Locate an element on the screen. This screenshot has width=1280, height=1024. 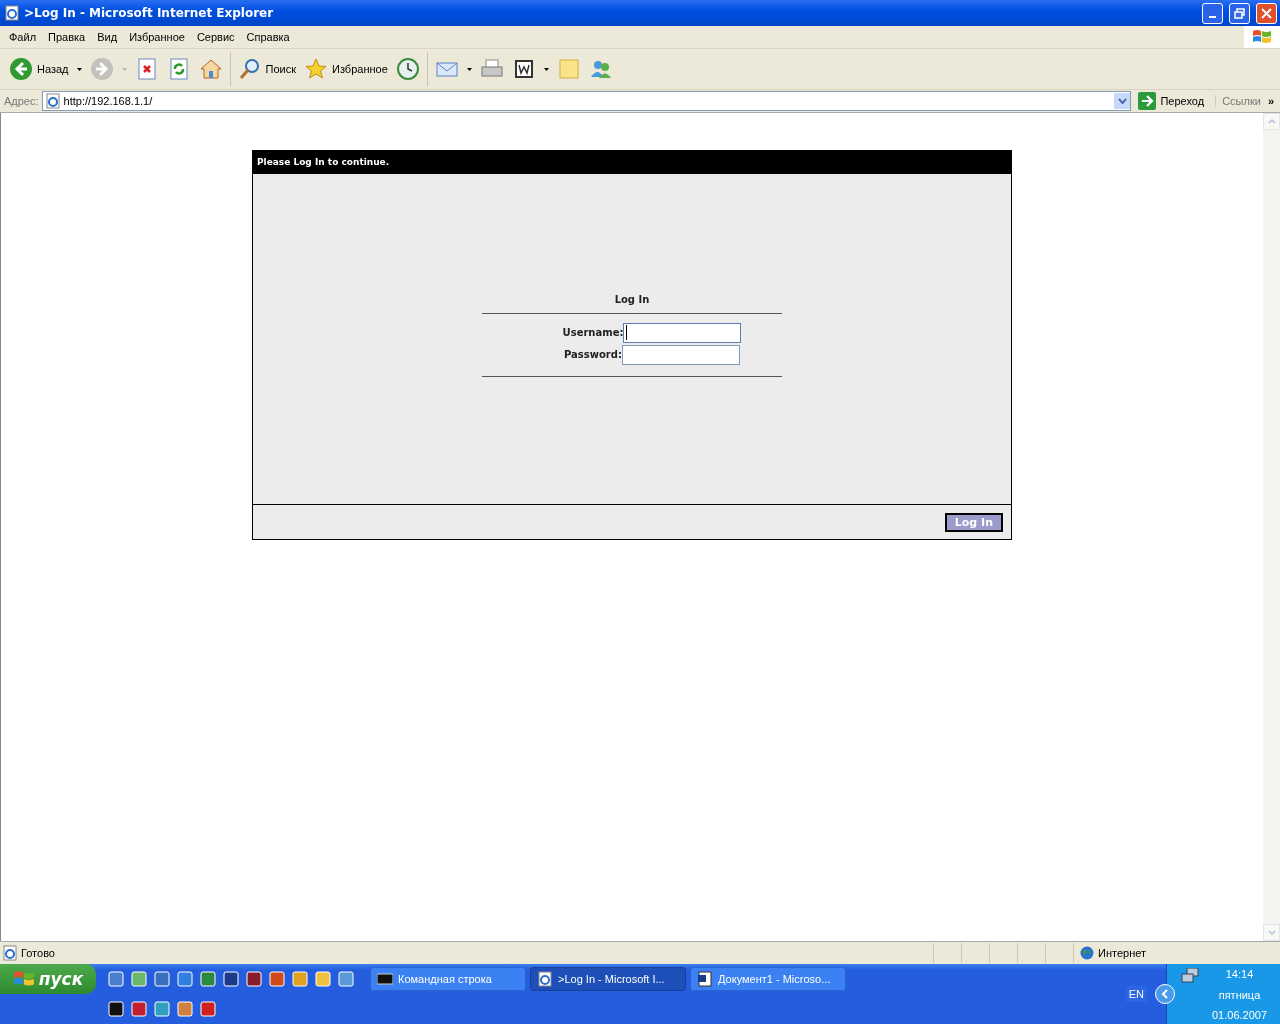
address-field: http://192.168.1.1/ is located at coordinates (586, 101).